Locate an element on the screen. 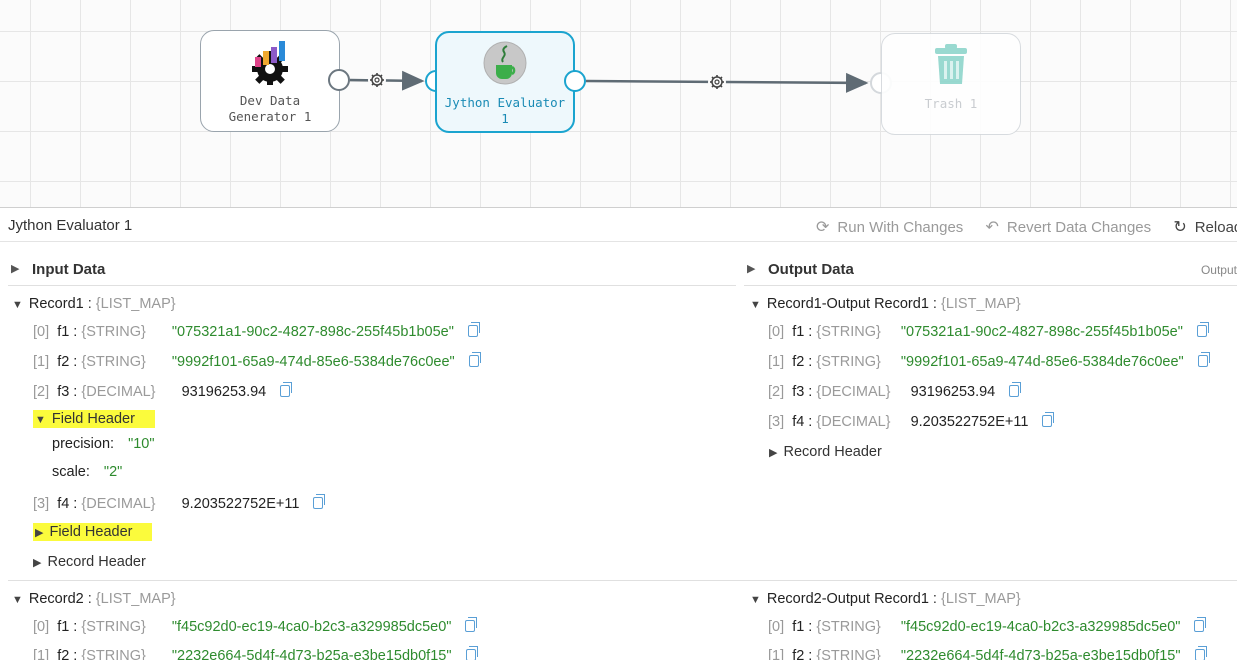  input-data-panel: ▶ Input Data is located at coordinates (372, 264).